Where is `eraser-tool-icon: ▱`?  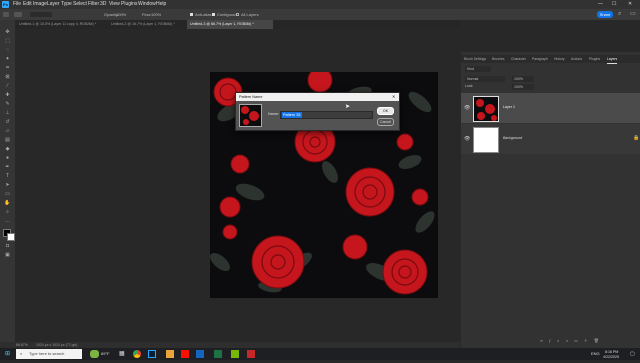 eraser-tool-icon: ▱ is located at coordinates (7, 131).